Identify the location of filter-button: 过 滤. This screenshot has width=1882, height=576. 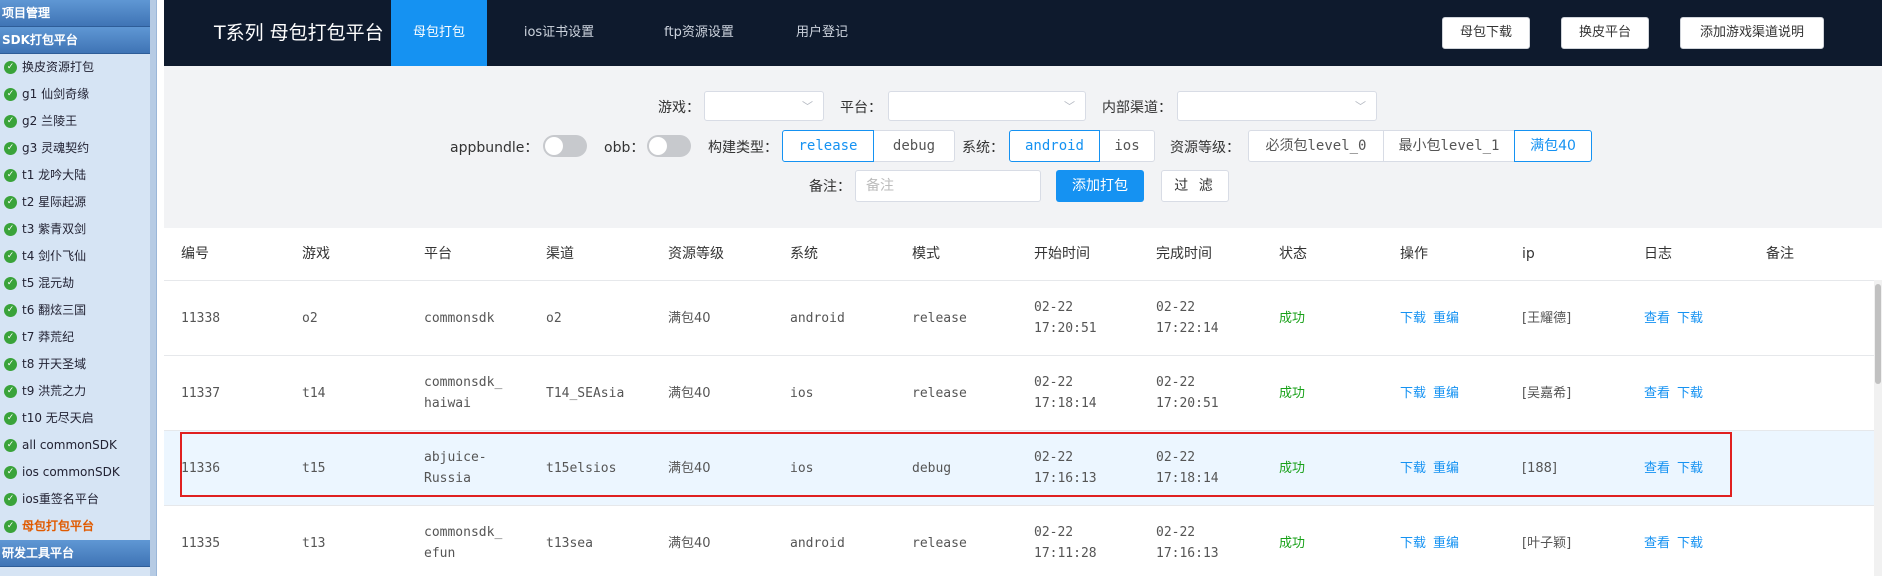
(1195, 186).